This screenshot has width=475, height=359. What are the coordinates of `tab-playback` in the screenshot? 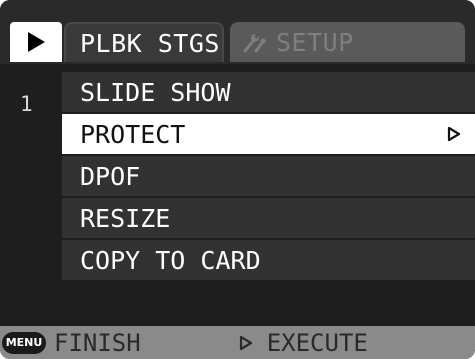 It's located at (36, 42).